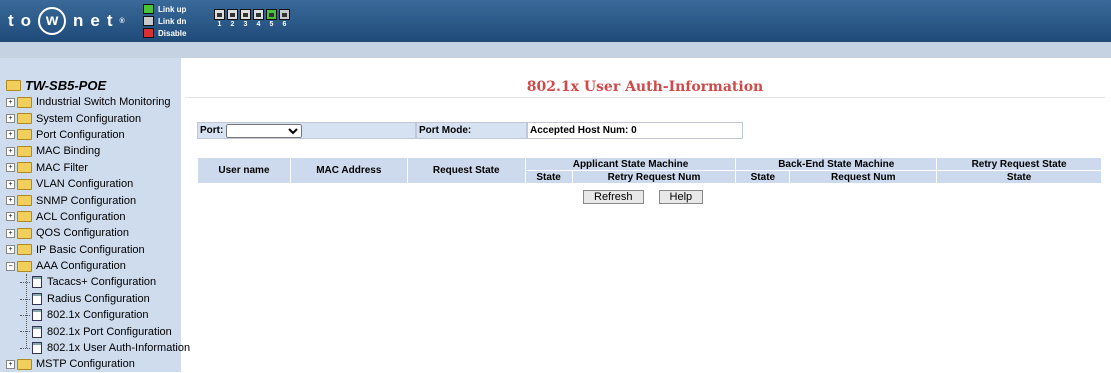 This screenshot has width=1111, height=373. I want to click on nav-item-label: 802.1x Configuration, so click(98, 315).